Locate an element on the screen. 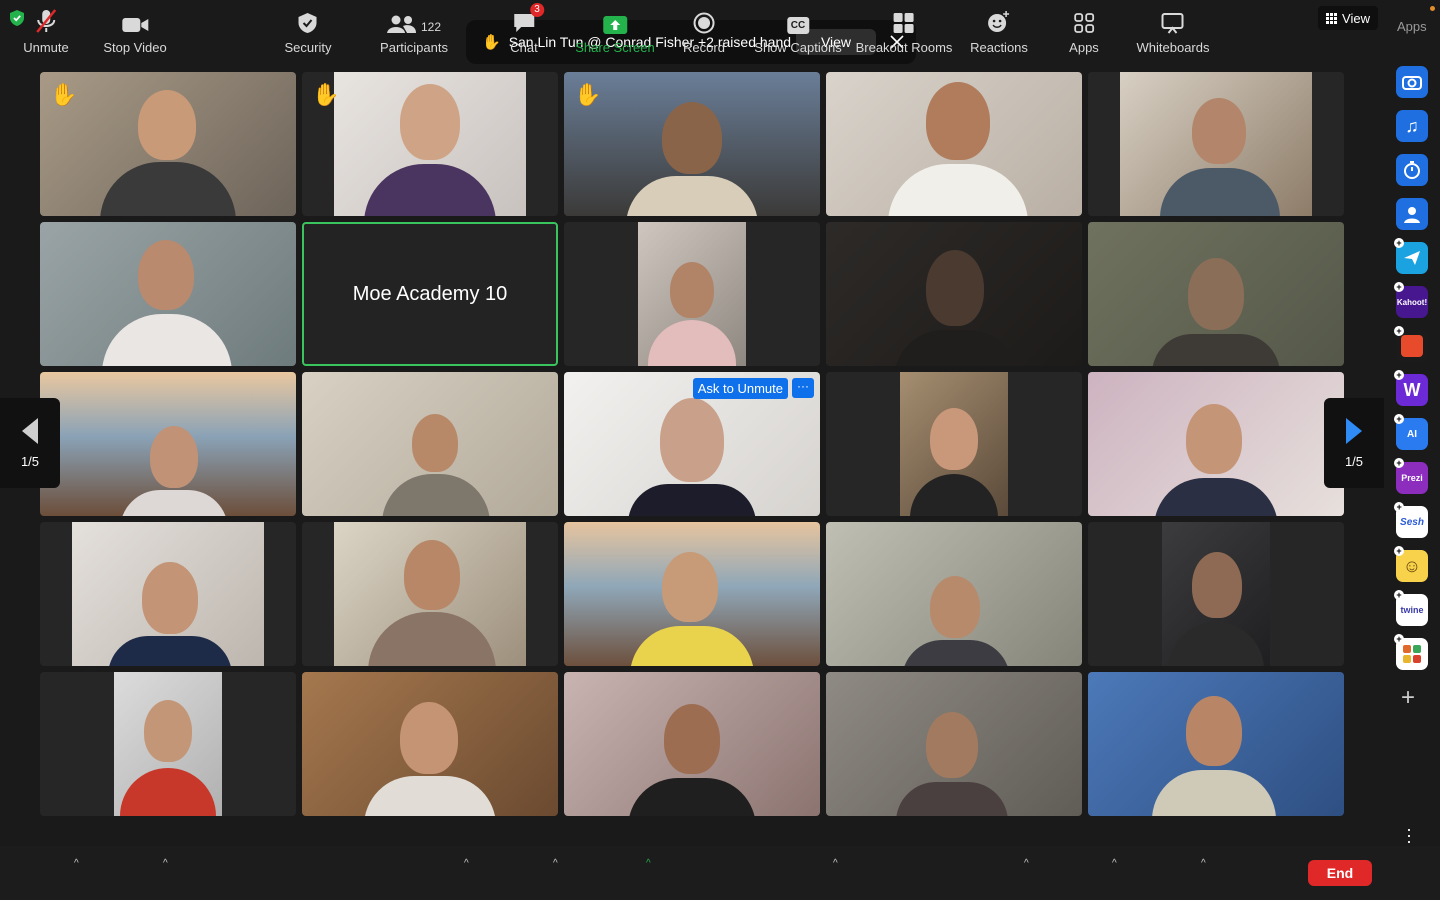  app-label: AI is located at coordinates (1412, 434).